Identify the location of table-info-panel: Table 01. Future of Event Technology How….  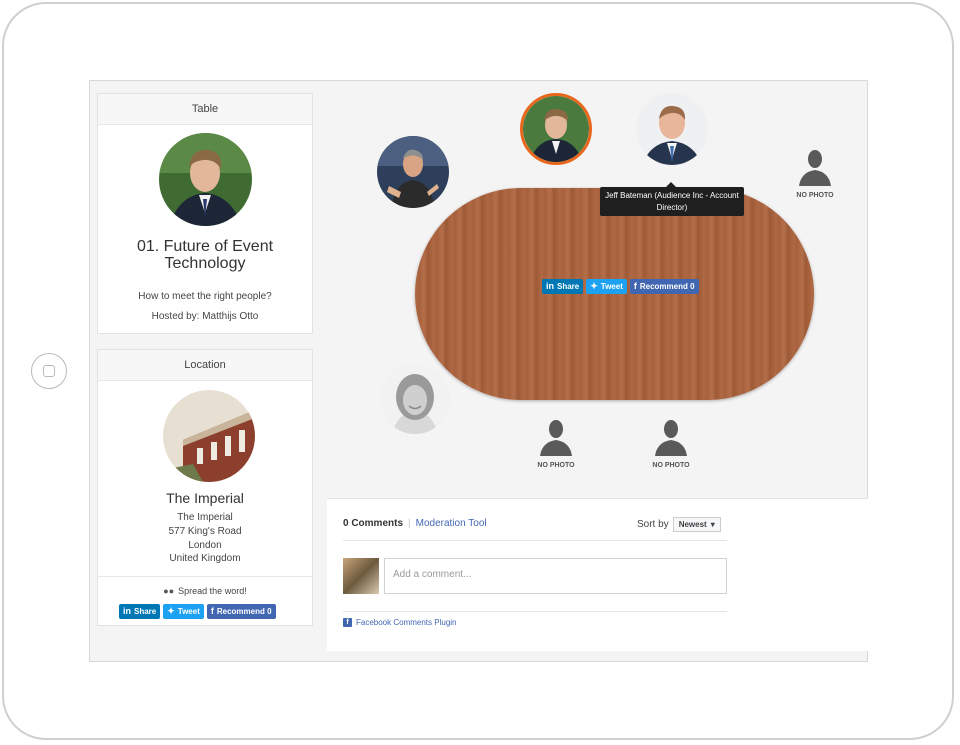
(205, 213).